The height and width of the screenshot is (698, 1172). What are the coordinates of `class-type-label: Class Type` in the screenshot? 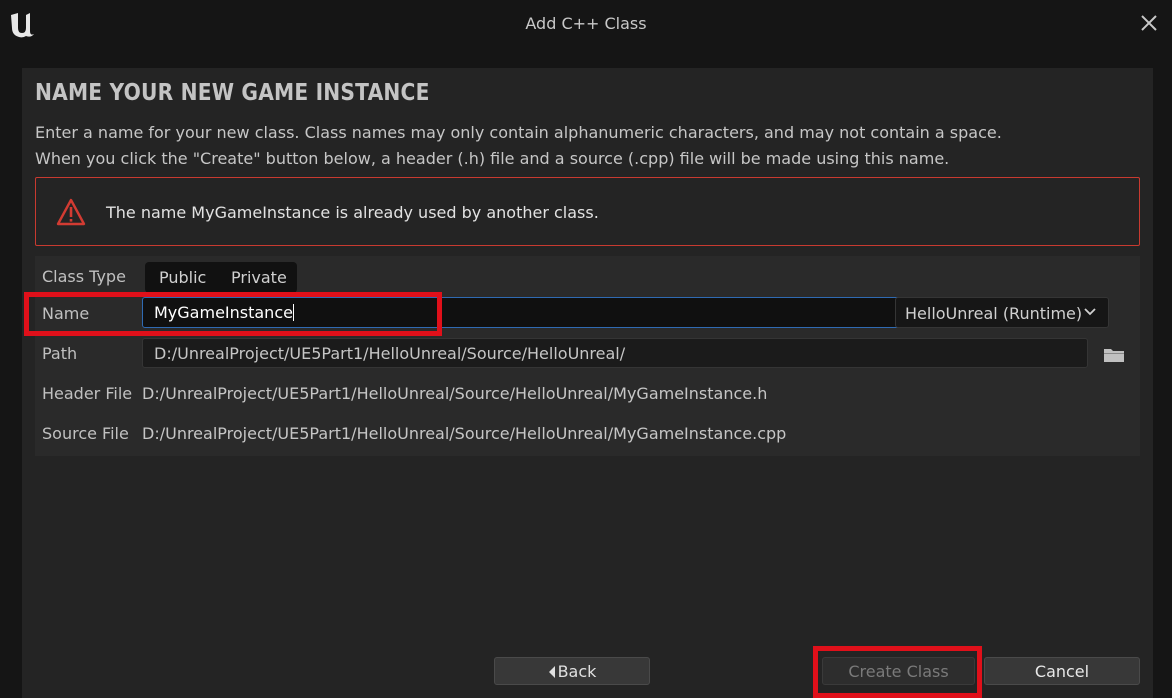 It's located at (84, 276).